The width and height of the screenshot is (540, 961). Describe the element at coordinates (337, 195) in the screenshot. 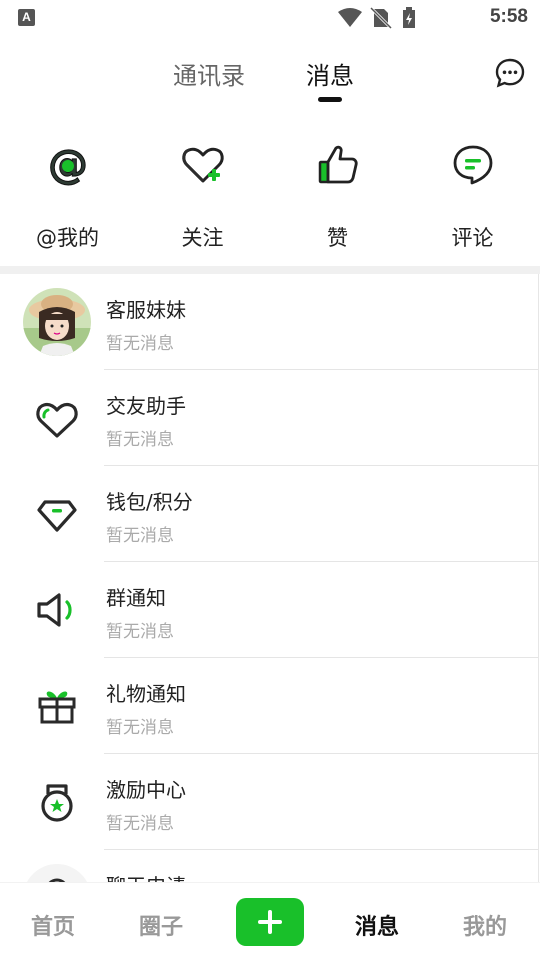

I see `quick-action-likes: 赞` at that location.